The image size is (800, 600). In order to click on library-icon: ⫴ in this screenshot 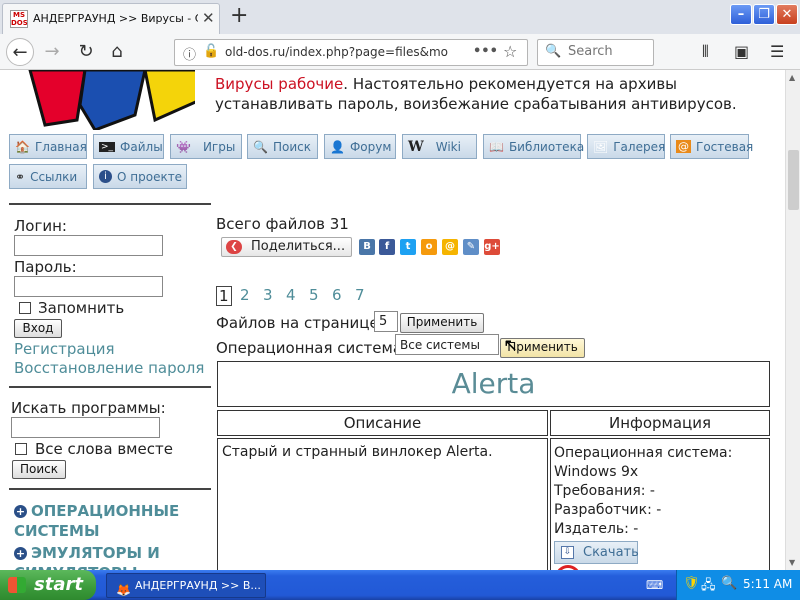, I will do `click(705, 52)`.